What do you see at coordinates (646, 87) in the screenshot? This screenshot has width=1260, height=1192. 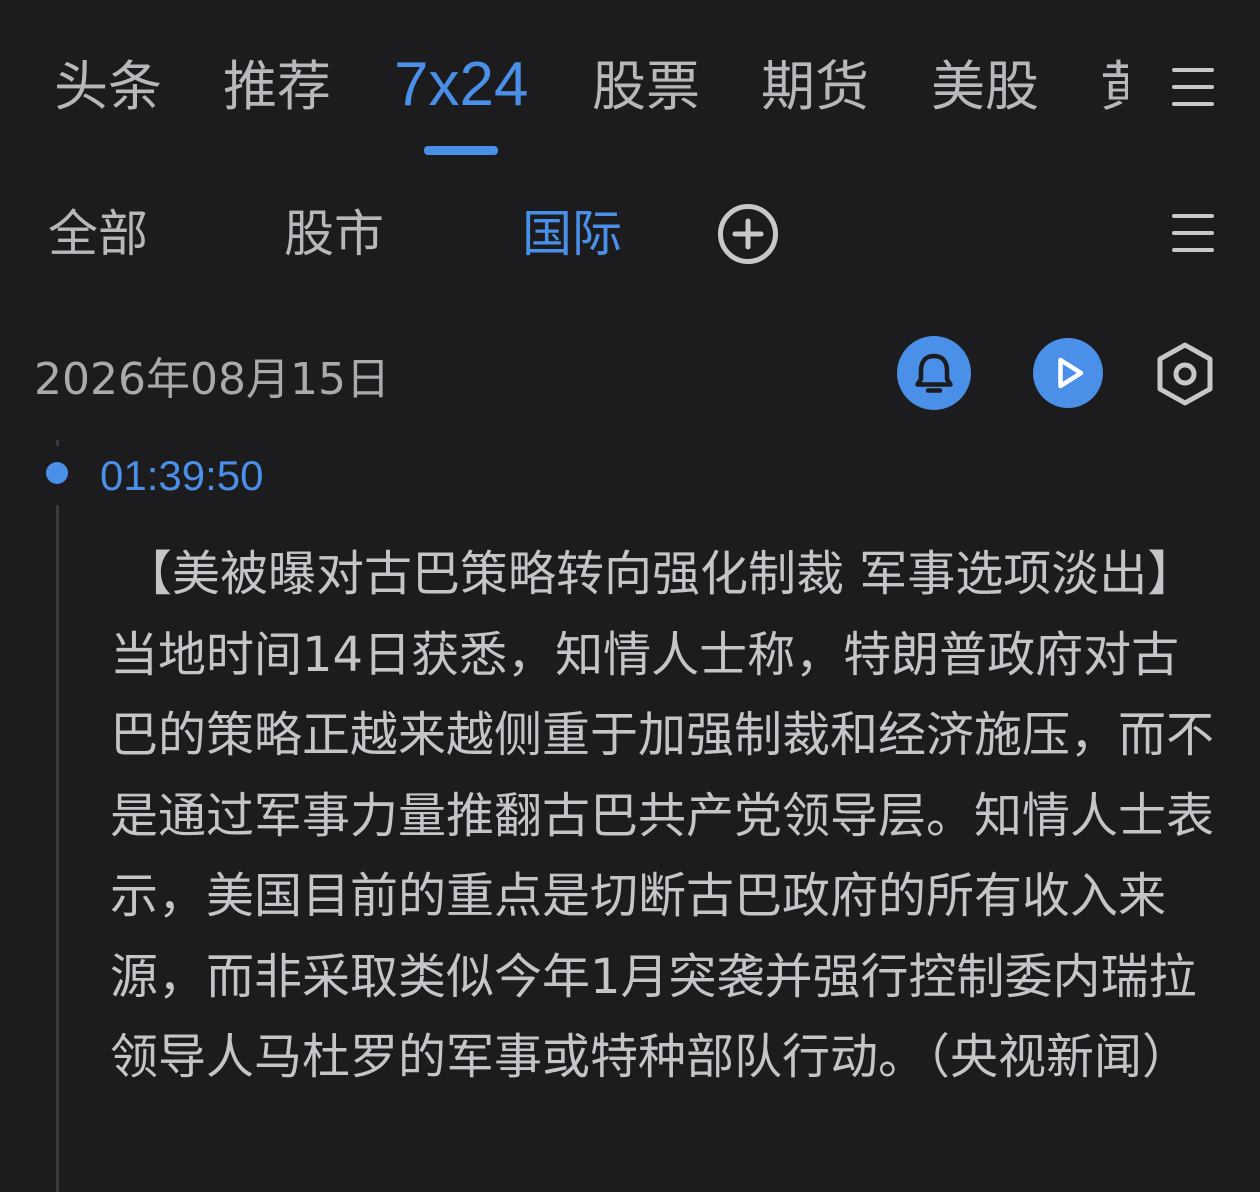 I see `tab-stocks: 股票` at bounding box center [646, 87].